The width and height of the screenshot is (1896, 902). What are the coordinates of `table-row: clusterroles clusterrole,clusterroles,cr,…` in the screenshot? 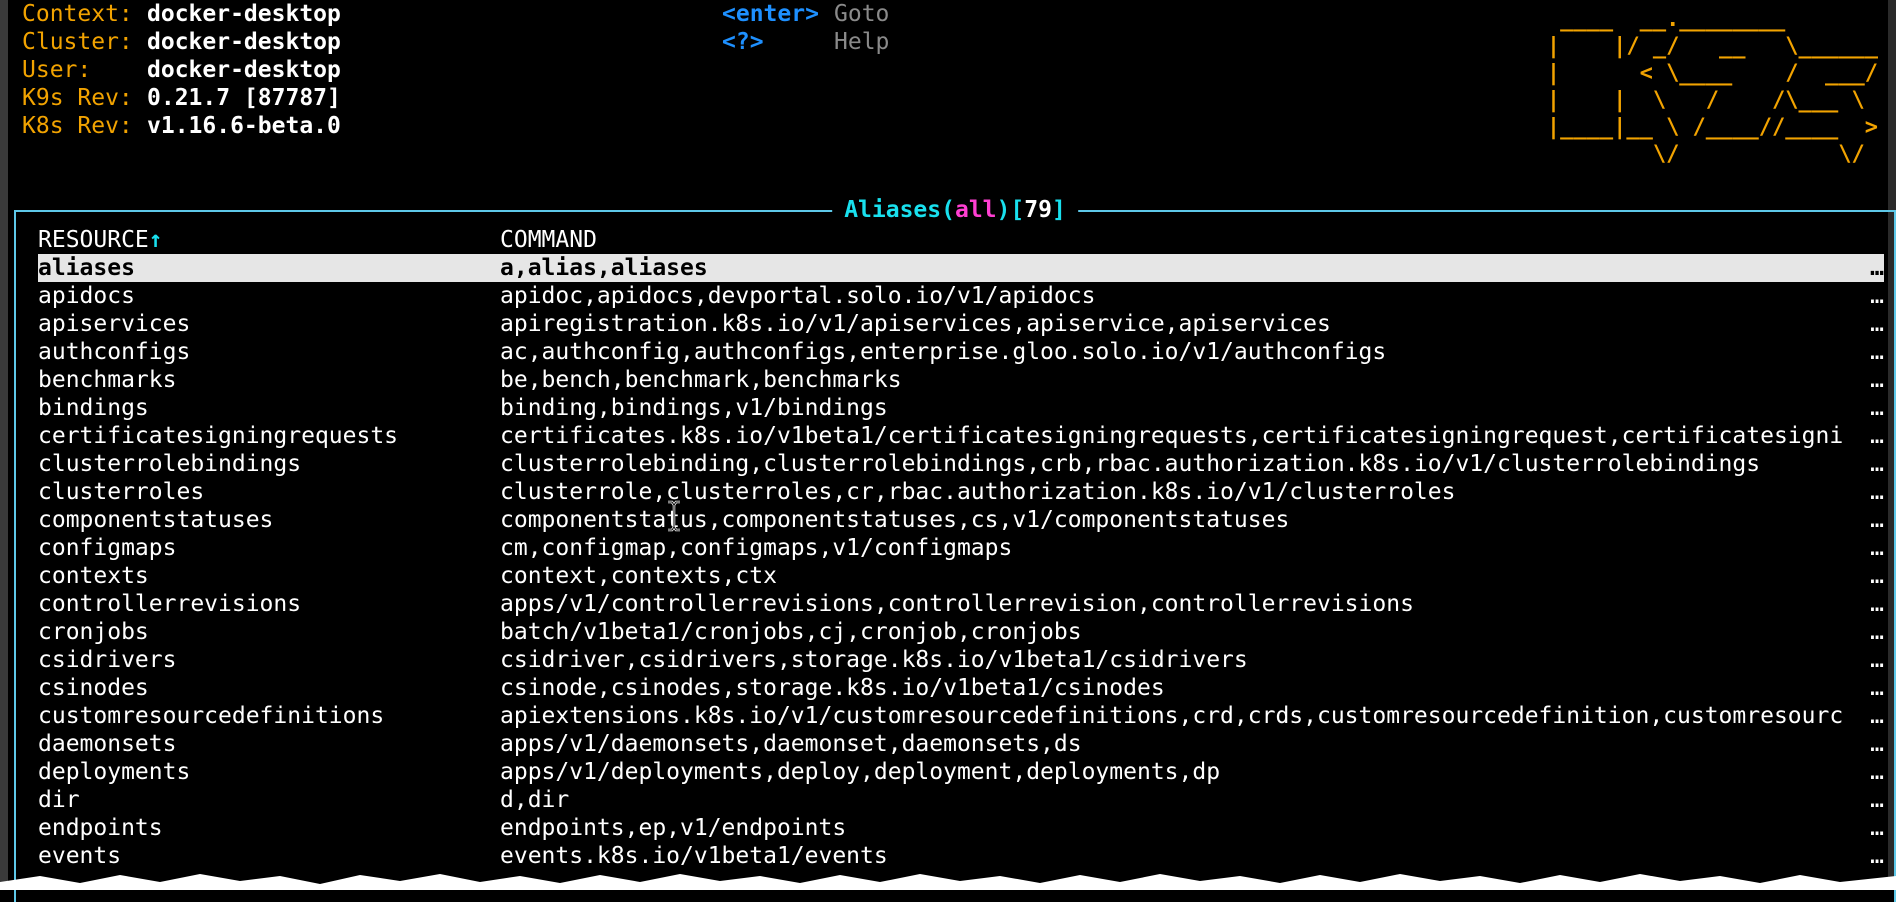 It's located at (961, 492).